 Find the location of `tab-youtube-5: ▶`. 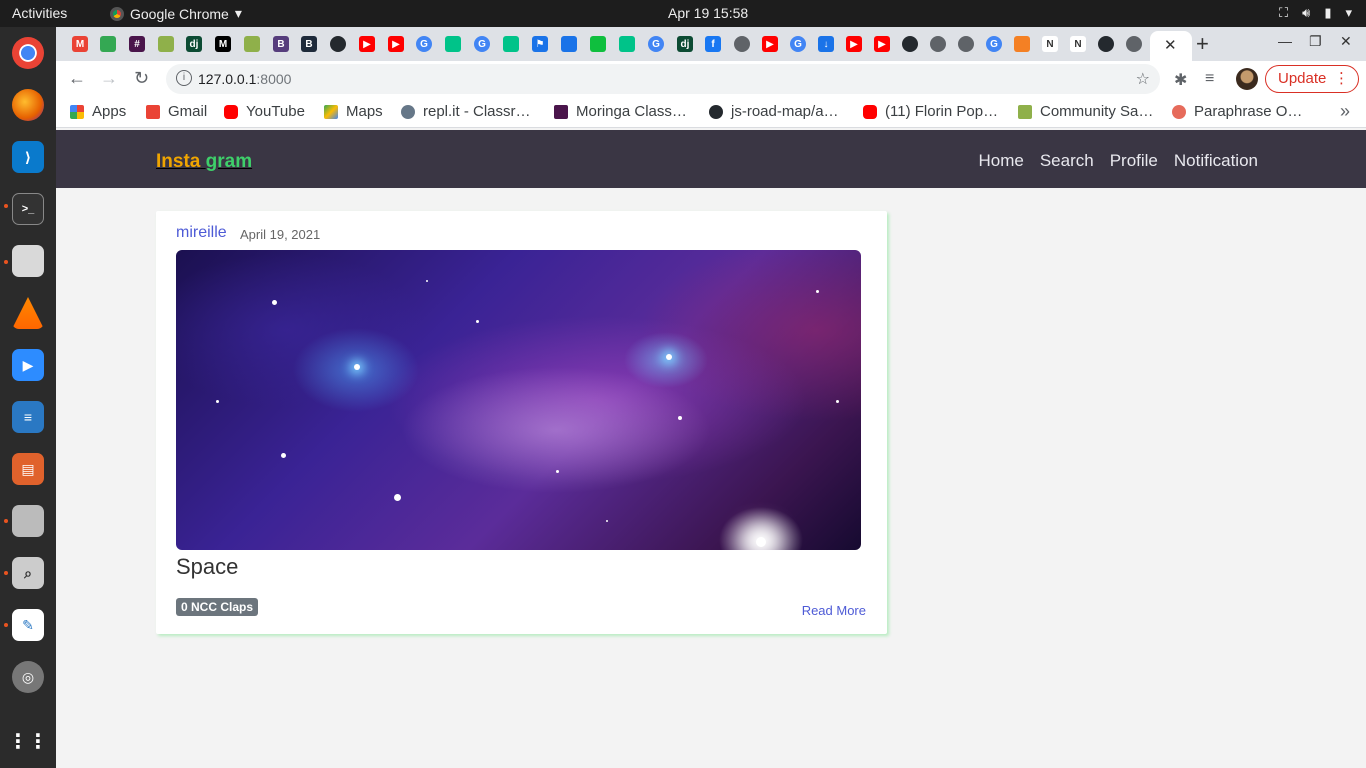

tab-youtube-5: ▶ is located at coordinates (882, 44).